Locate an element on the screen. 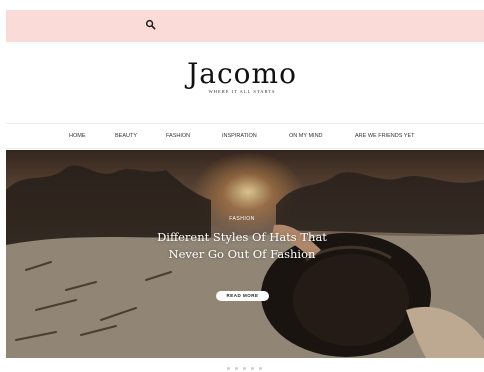  slider-dots is located at coordinates (247, 369).